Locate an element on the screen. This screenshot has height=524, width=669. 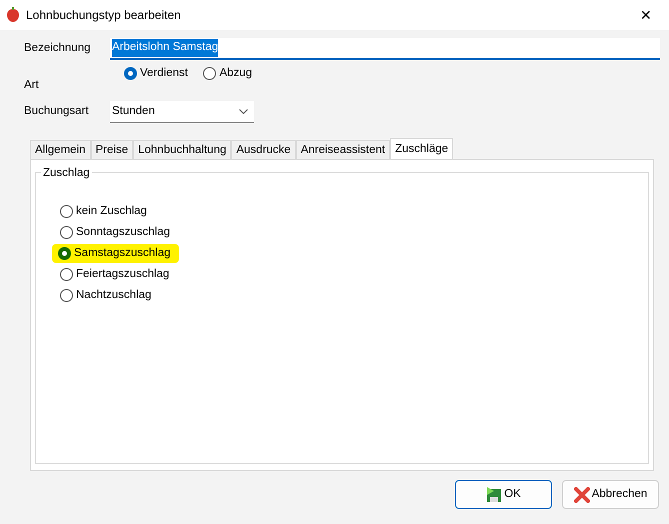
field-label: Art is located at coordinates (32, 85).